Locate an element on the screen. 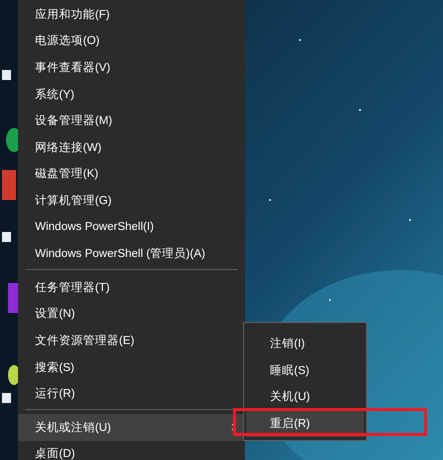 Image resolution: width=443 pixels, height=460 pixels. menu-item-label: 设备管理器(M) is located at coordinates (73, 121).